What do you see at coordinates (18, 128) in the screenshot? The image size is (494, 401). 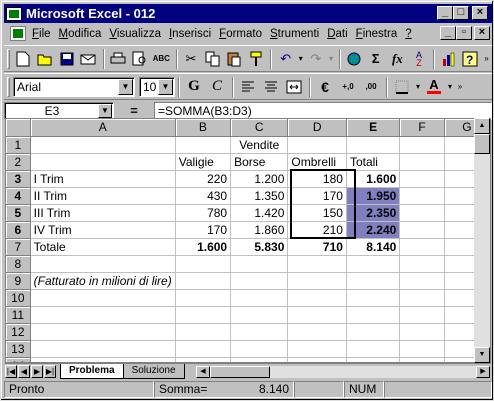 I see `select-all-button` at bounding box center [18, 128].